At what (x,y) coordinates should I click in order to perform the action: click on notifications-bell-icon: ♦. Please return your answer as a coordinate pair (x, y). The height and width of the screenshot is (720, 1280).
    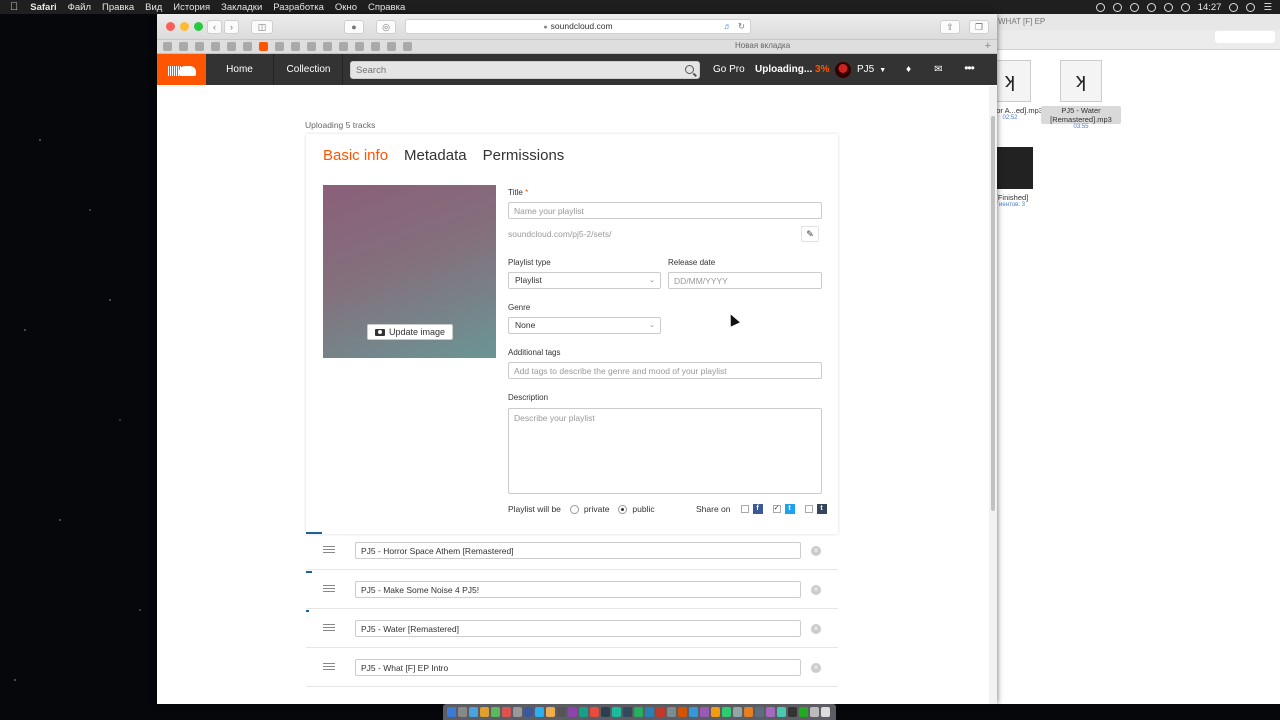
    Looking at the image, I should click on (908, 69).